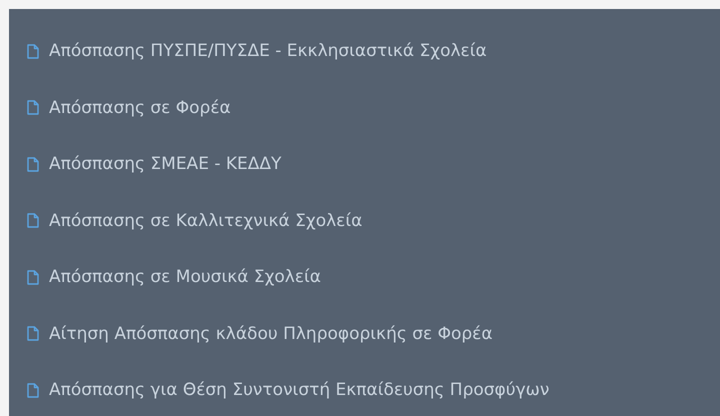 The image size is (720, 416). I want to click on menu-item: Απόσπασης σε Φορέα, so click(120, 108).